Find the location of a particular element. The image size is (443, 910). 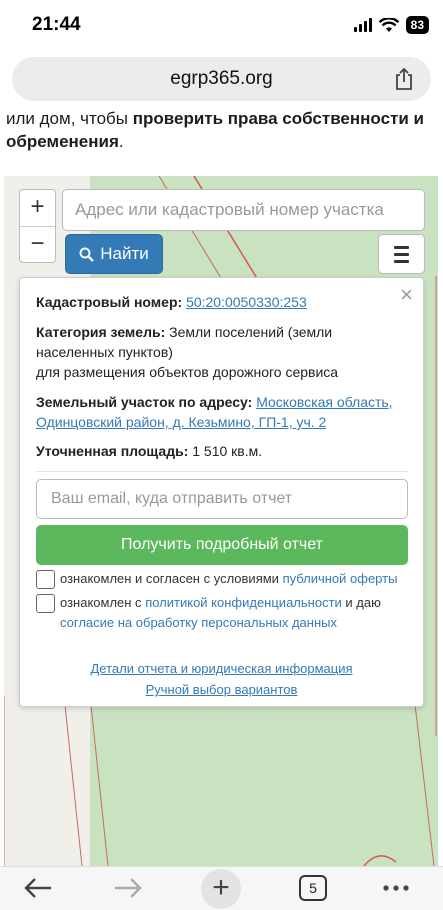

offer-consent-label: ознакомлен и согласен с условиями is located at coordinates (171, 578).